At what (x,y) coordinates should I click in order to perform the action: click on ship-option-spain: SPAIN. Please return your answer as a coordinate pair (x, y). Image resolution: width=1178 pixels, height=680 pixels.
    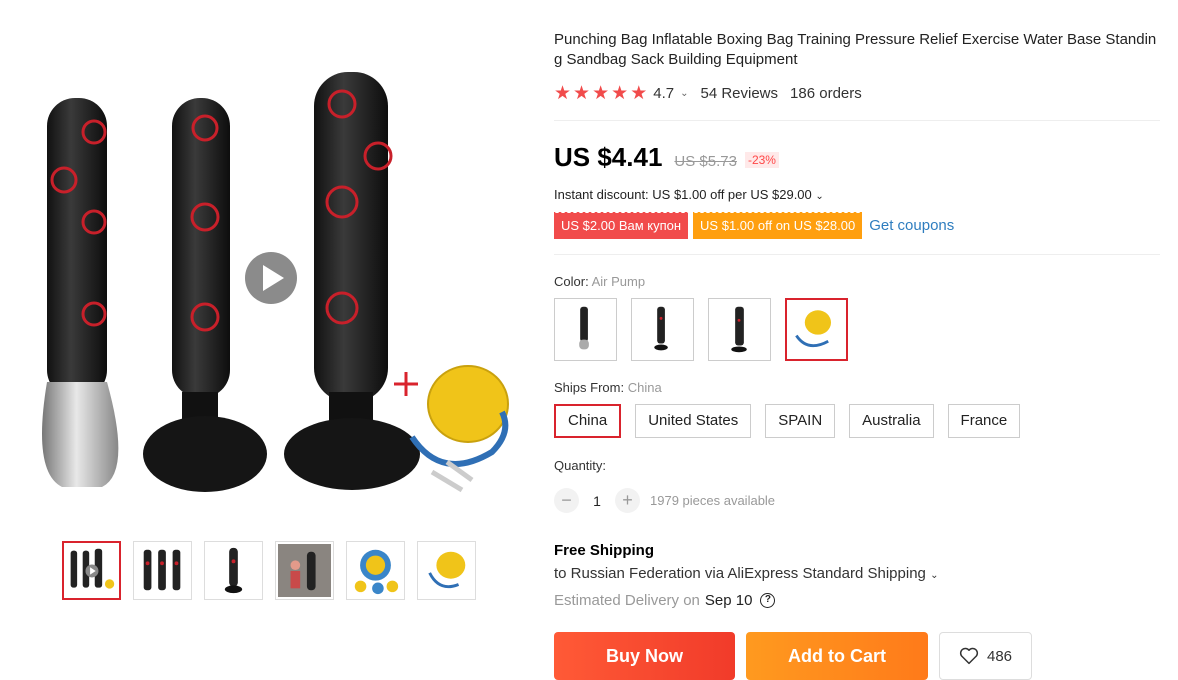
    Looking at the image, I should click on (800, 421).